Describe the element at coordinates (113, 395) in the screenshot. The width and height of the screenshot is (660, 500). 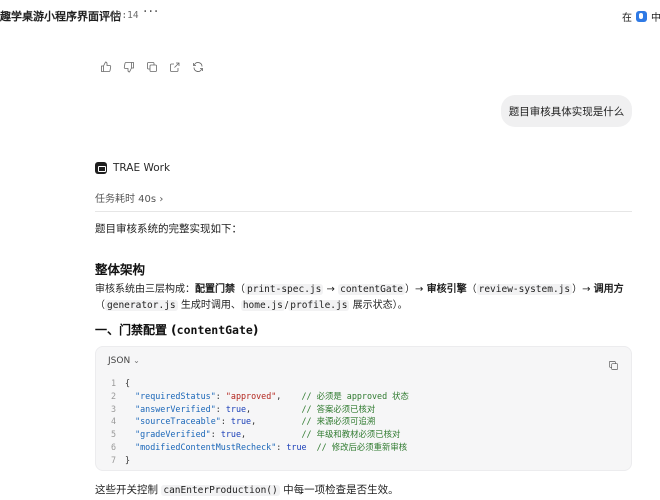
I see `line-number: 2` at that location.